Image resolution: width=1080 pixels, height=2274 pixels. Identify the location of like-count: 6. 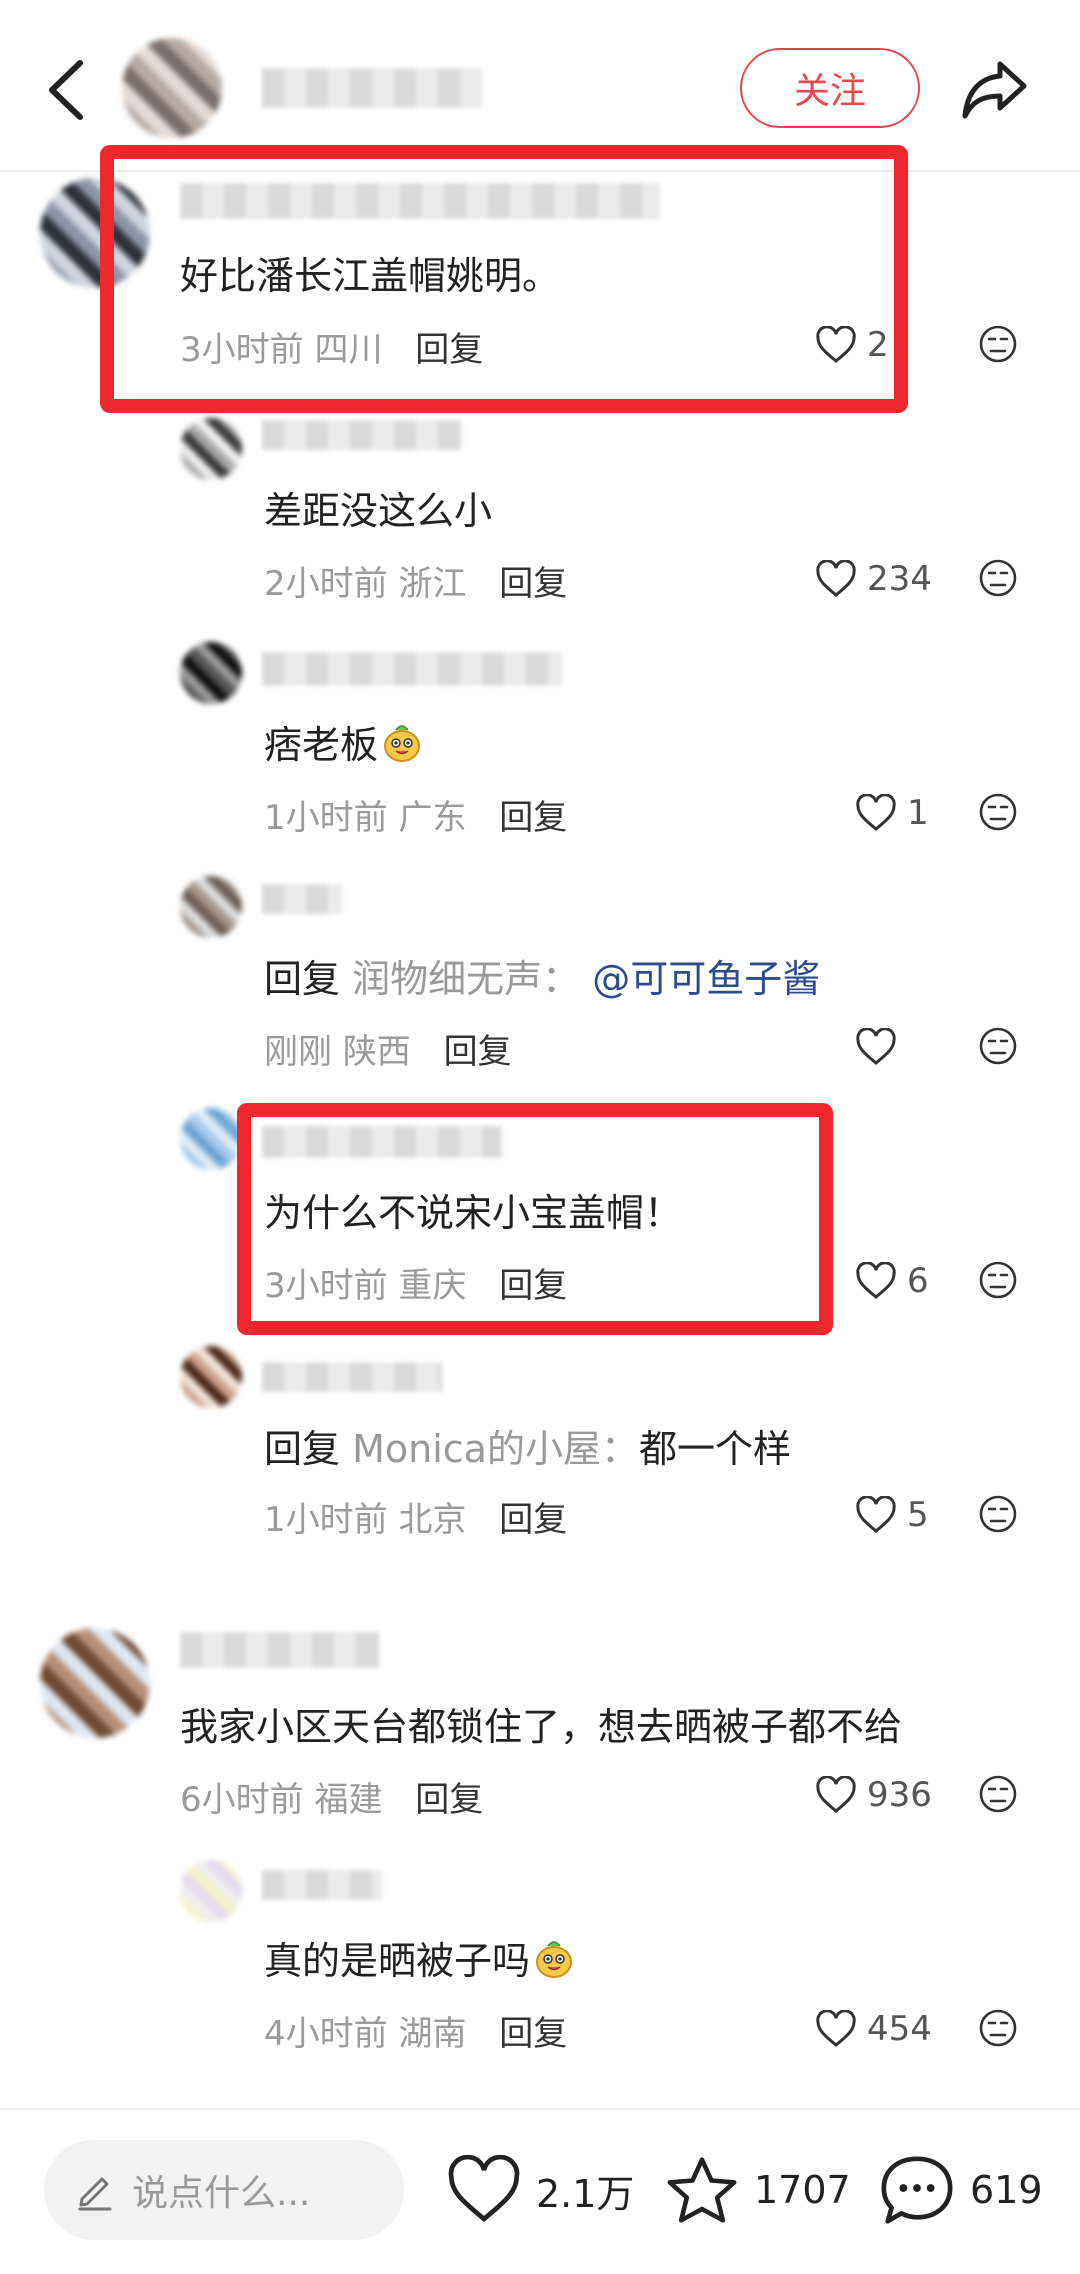
(918, 1281).